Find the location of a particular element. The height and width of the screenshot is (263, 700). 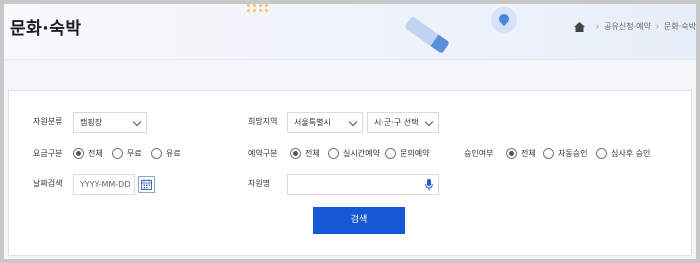

microphone-icon is located at coordinates (429, 185).